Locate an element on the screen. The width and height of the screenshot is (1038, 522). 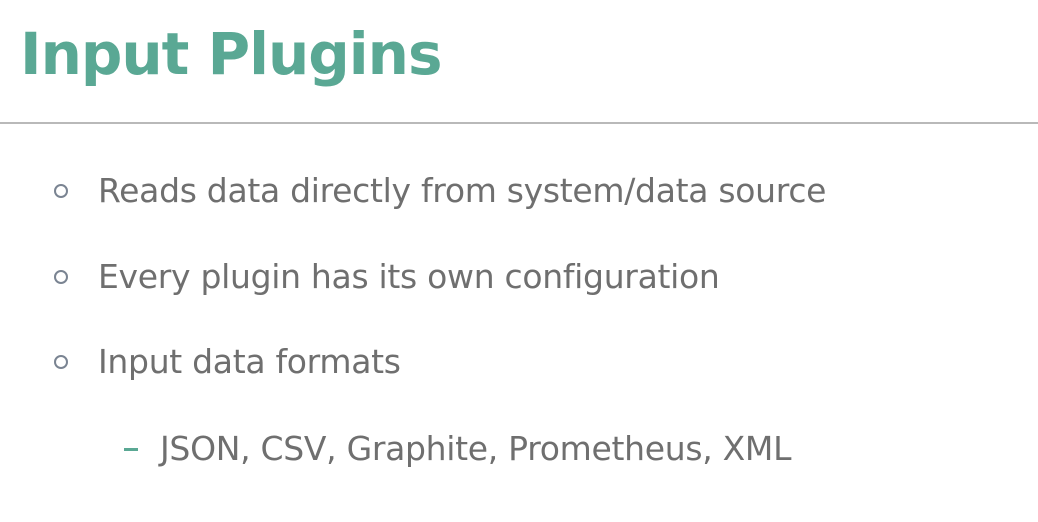
bullet-text: Every plugin has its own configuration is located at coordinates (409, 276).